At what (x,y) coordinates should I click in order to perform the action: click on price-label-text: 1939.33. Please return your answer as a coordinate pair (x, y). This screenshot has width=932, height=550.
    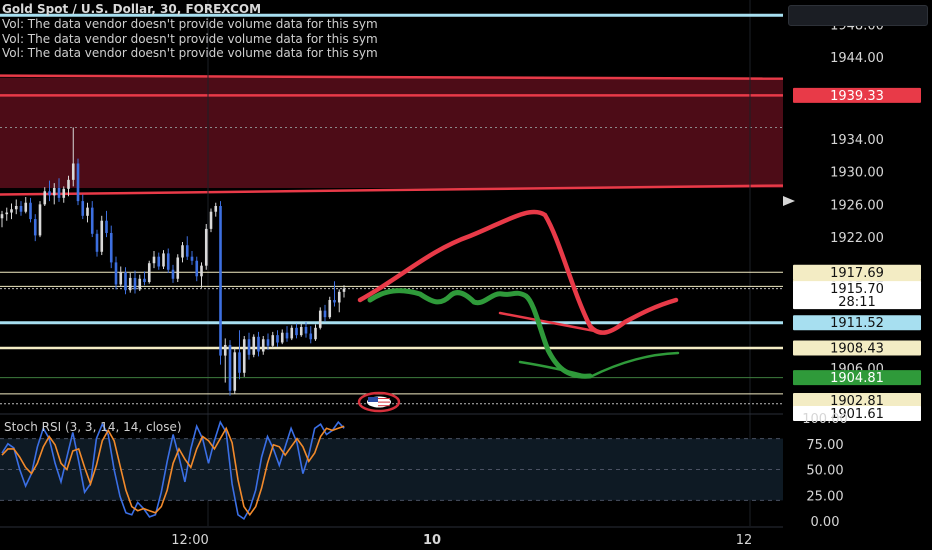
    Looking at the image, I should click on (857, 96).